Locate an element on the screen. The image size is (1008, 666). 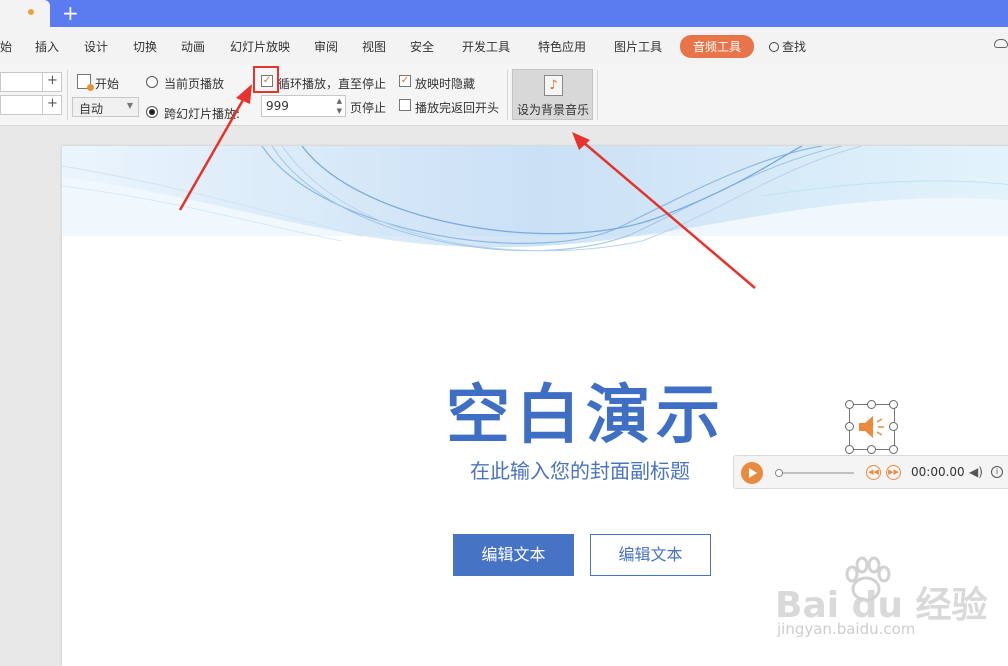
title-bar is located at coordinates (504, 13).